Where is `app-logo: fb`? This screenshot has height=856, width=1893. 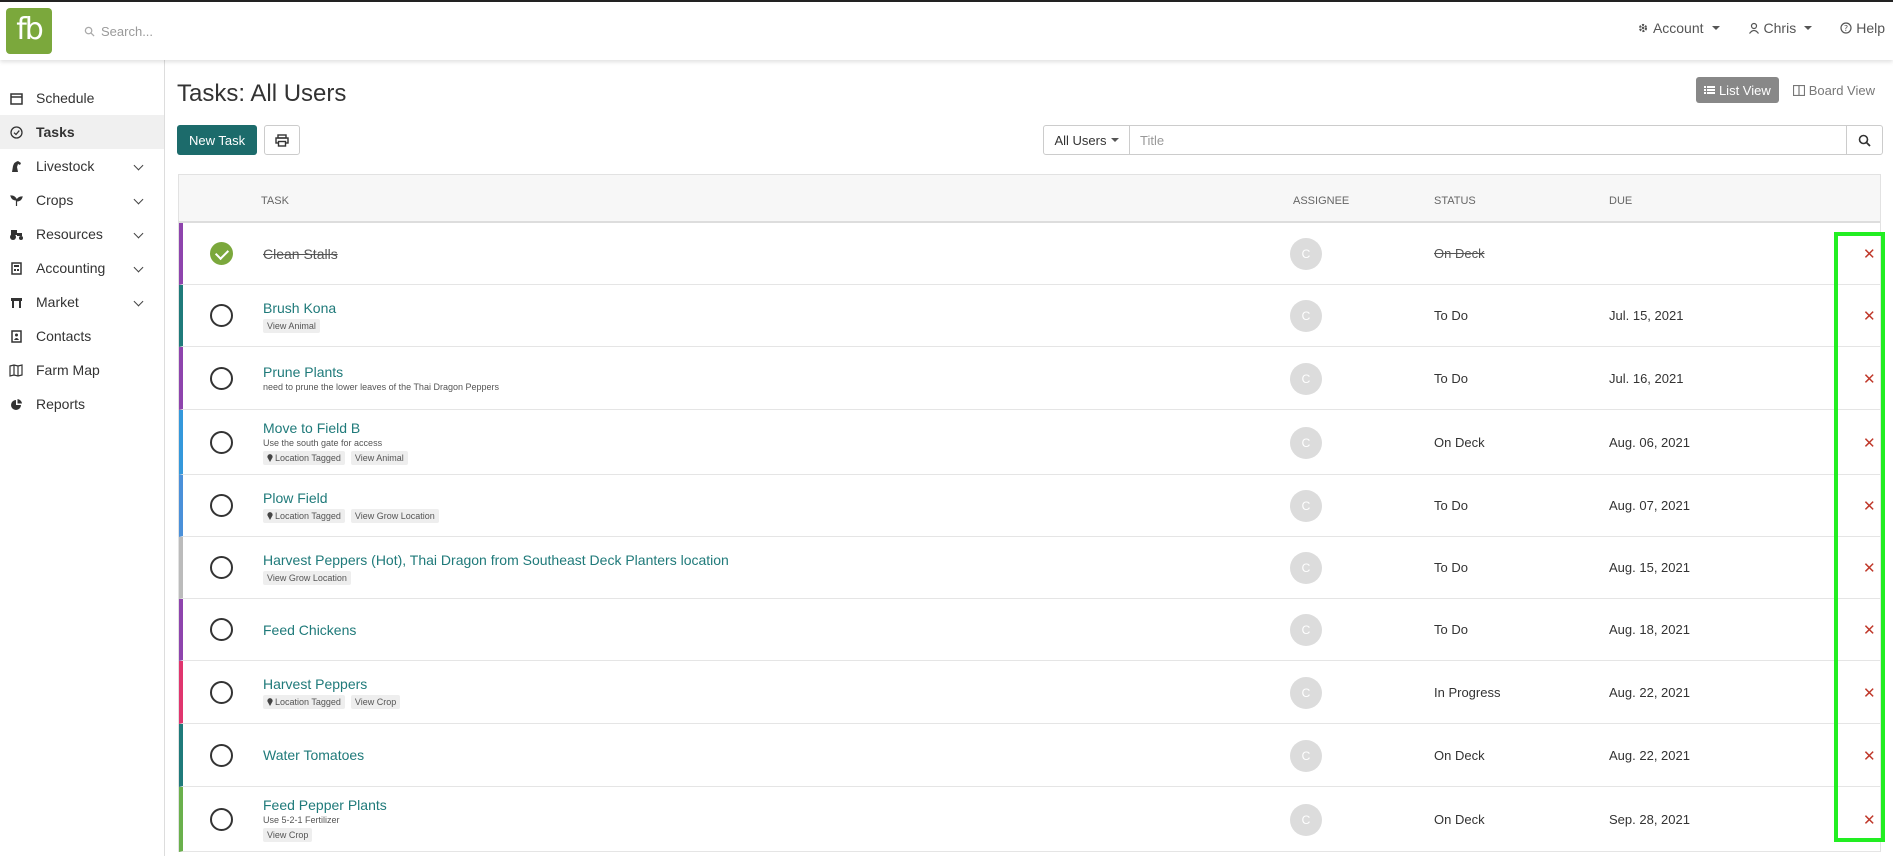
app-logo: fb is located at coordinates (29, 31).